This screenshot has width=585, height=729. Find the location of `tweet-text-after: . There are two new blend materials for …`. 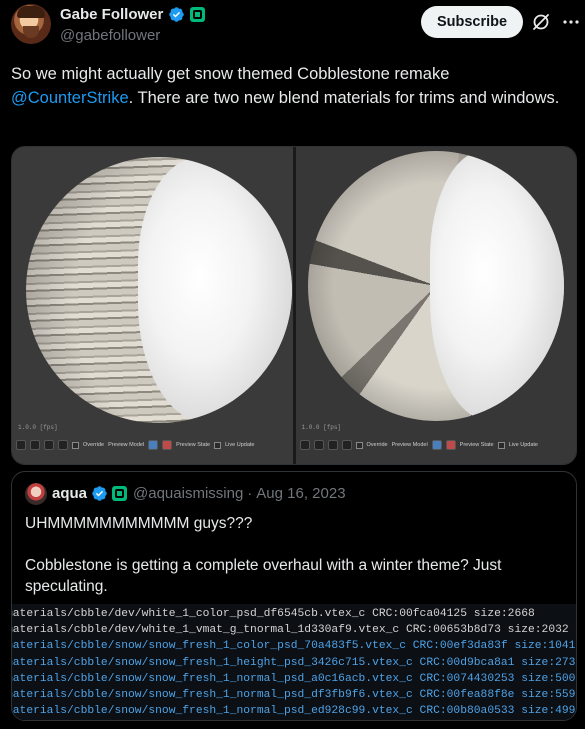

tweet-text-after: . There are two new blend materials for … is located at coordinates (344, 98).